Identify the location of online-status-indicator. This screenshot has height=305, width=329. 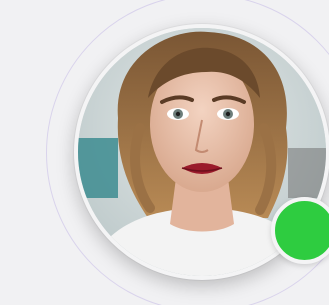
(300, 230).